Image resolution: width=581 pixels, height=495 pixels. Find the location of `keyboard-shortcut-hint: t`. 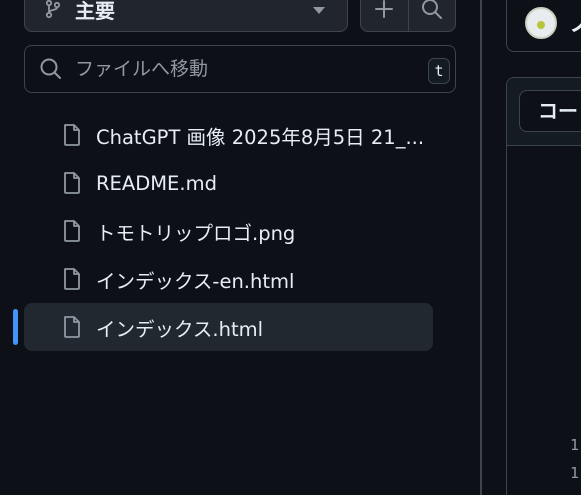

keyboard-shortcut-hint: t is located at coordinates (439, 71).